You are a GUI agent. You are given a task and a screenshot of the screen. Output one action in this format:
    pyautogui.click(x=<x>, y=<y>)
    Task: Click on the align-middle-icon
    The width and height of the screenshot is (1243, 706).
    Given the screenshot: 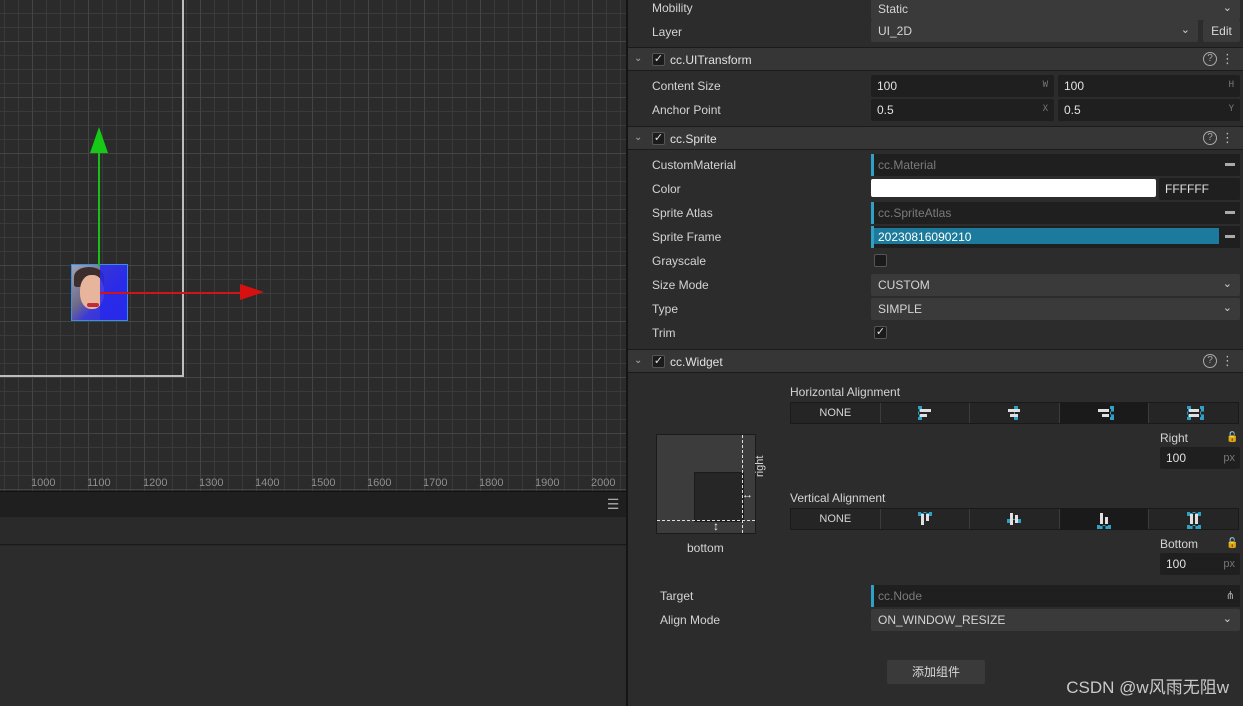 What is the action you would take?
    pyautogui.click(x=1014, y=519)
    